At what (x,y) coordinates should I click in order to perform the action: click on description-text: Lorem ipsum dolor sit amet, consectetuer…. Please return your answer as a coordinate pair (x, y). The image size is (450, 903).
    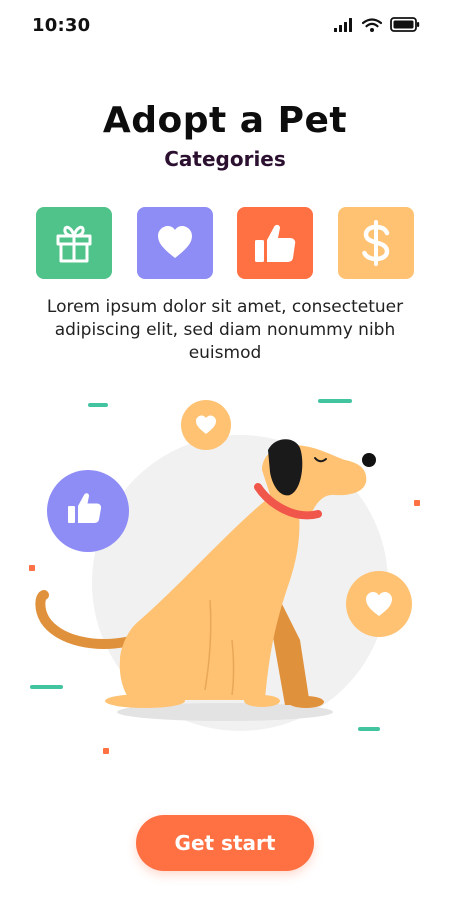
    Looking at the image, I should click on (225, 330).